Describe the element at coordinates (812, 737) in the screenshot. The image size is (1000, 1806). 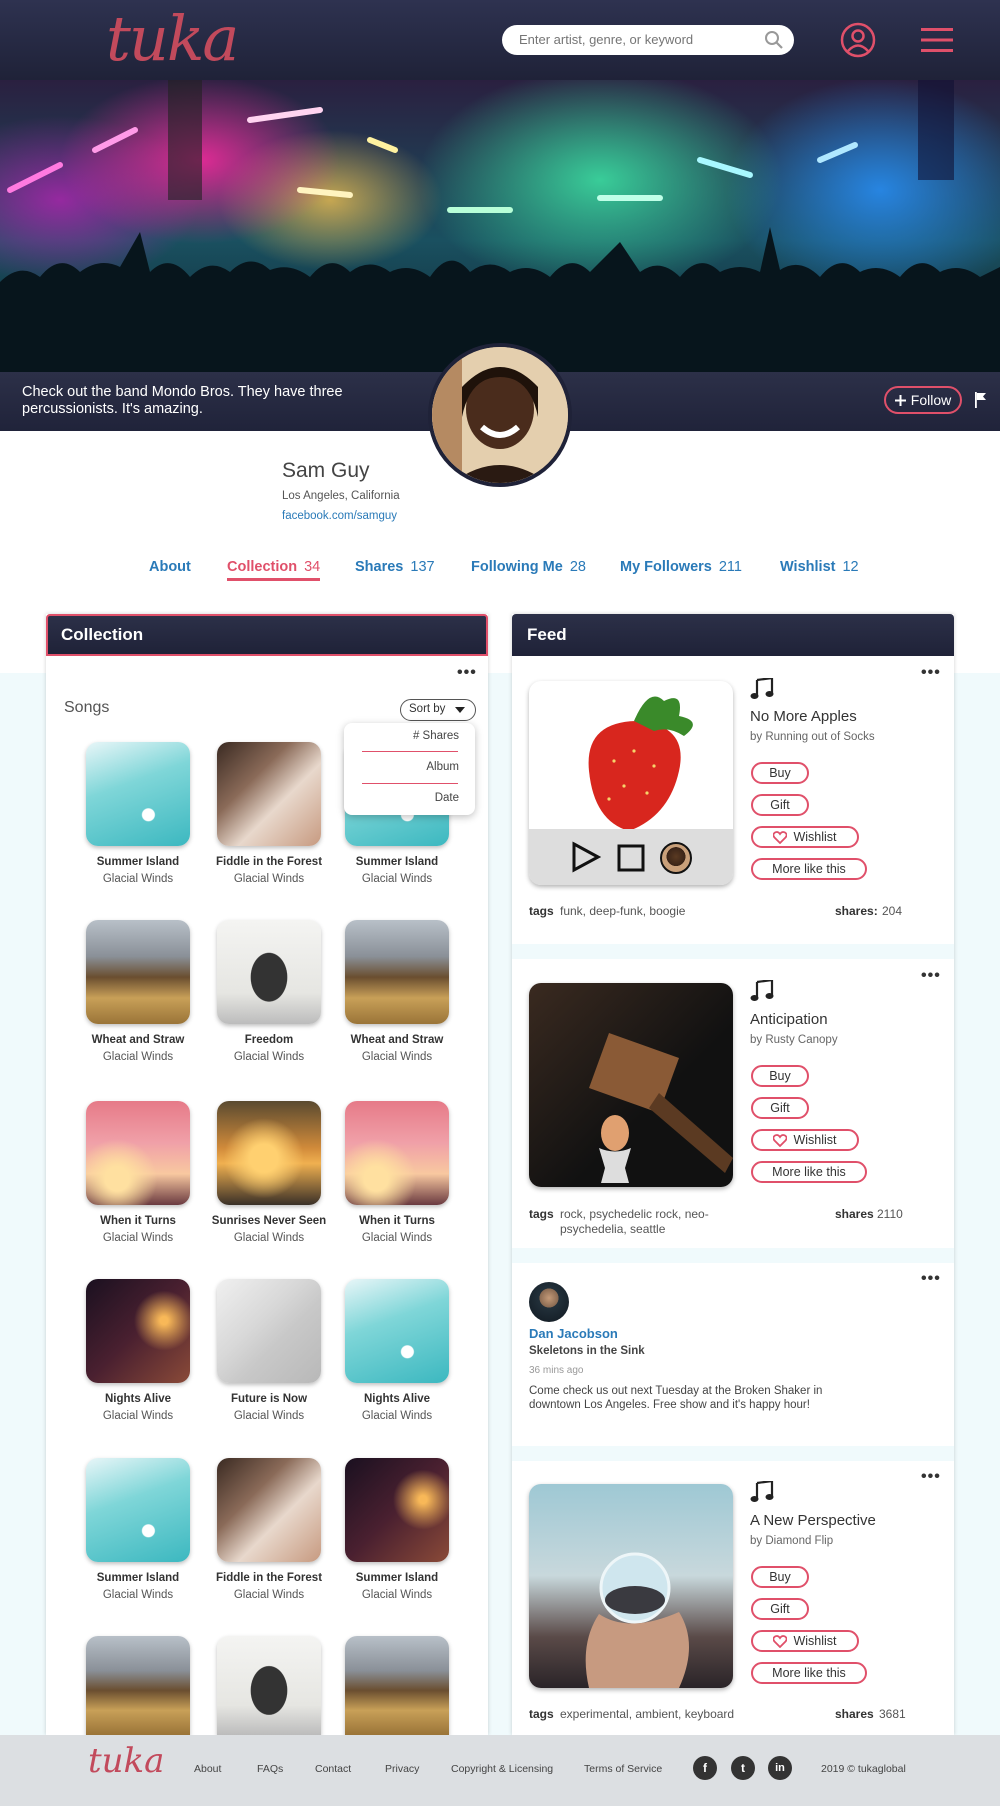
I see `track-artist: by Running out of Socks` at that location.